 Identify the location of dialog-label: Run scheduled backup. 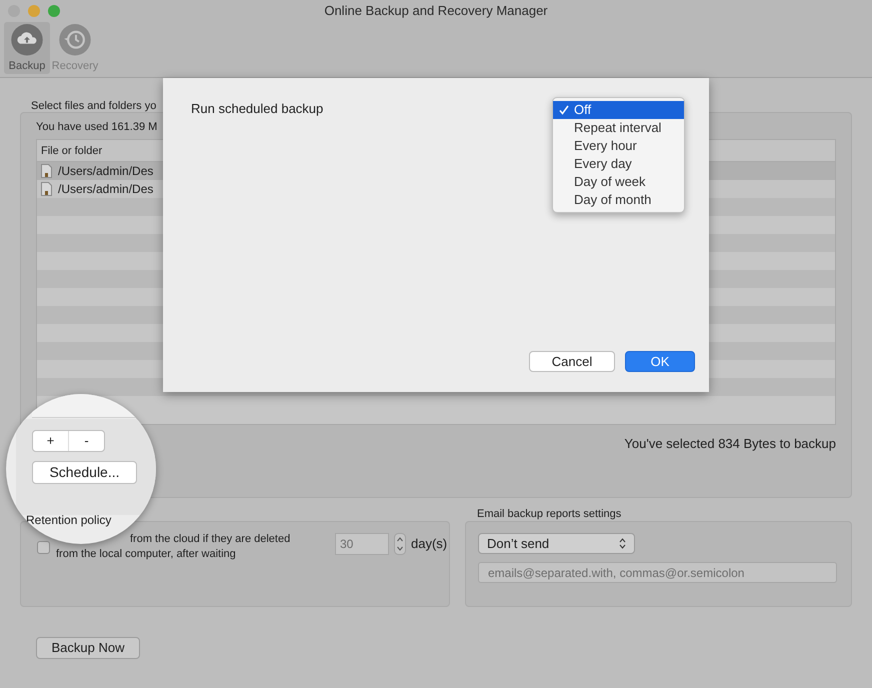
(257, 109).